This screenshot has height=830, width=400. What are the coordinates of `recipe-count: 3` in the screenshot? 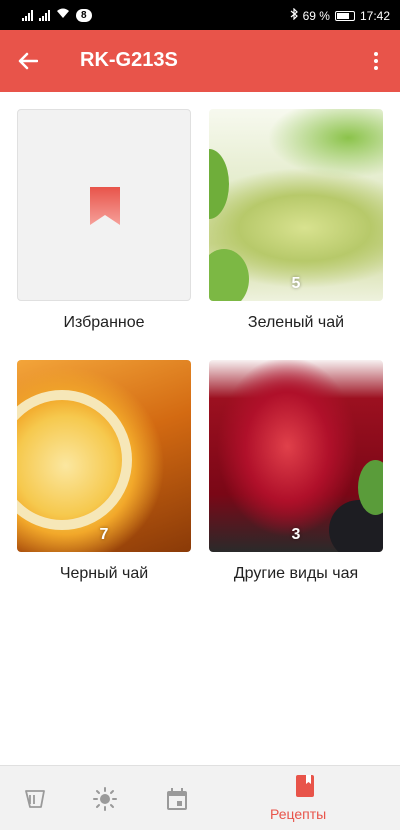 It's located at (296, 534).